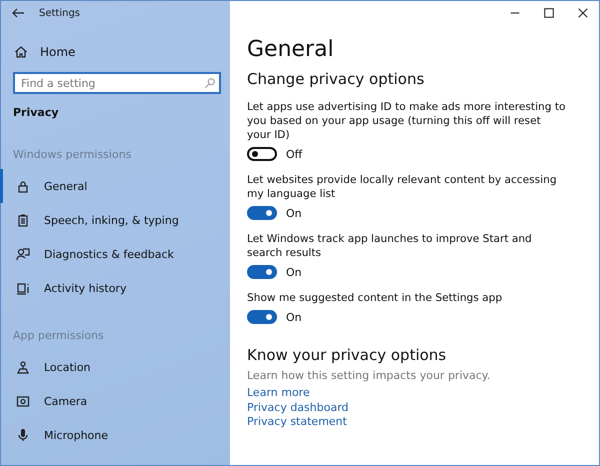  Describe the element at coordinates (18, 13) in the screenshot. I see `back-icon` at that location.